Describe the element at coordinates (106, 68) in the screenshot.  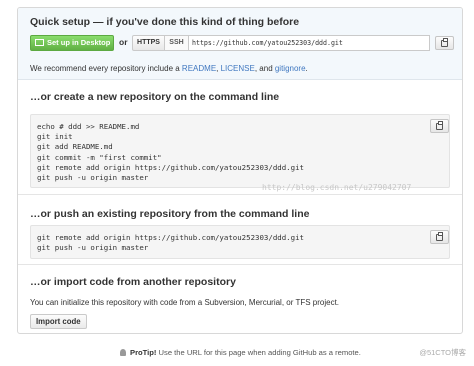
I see `recommend-prefix: We recommend every repository include a` at that location.